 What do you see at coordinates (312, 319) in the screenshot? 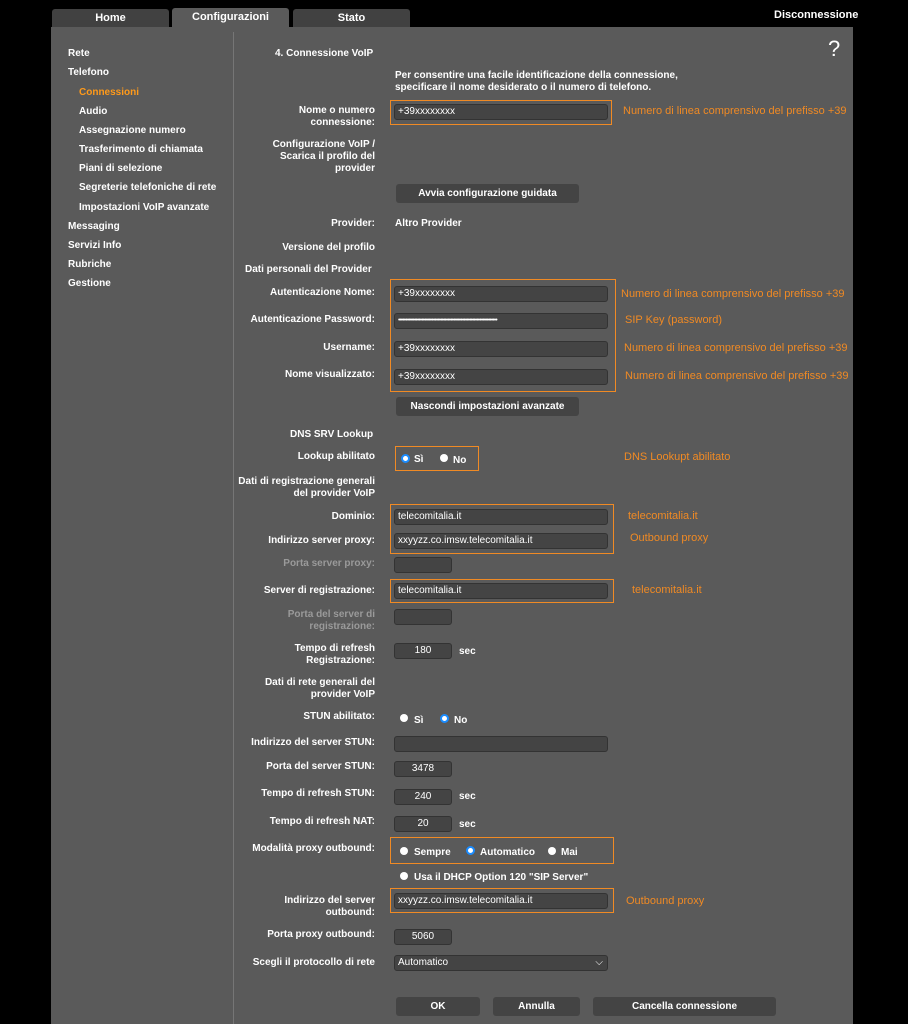
I see `auth-pwd-label: Autenticazione Password:` at bounding box center [312, 319].